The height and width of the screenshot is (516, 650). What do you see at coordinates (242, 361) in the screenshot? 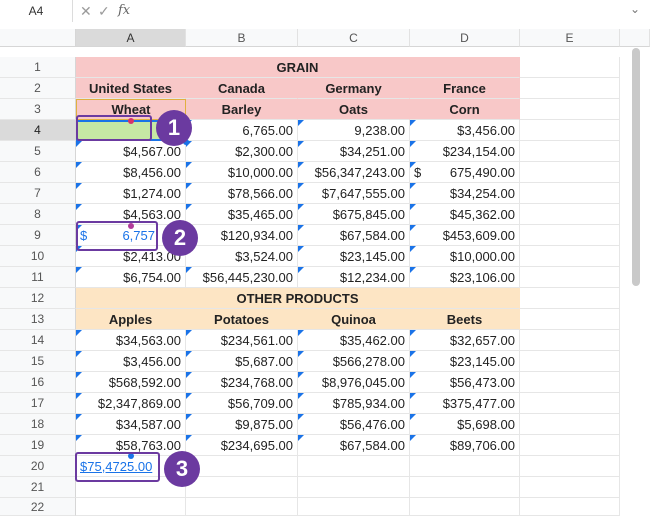
I see `cell: $5,687.00` at bounding box center [242, 361].